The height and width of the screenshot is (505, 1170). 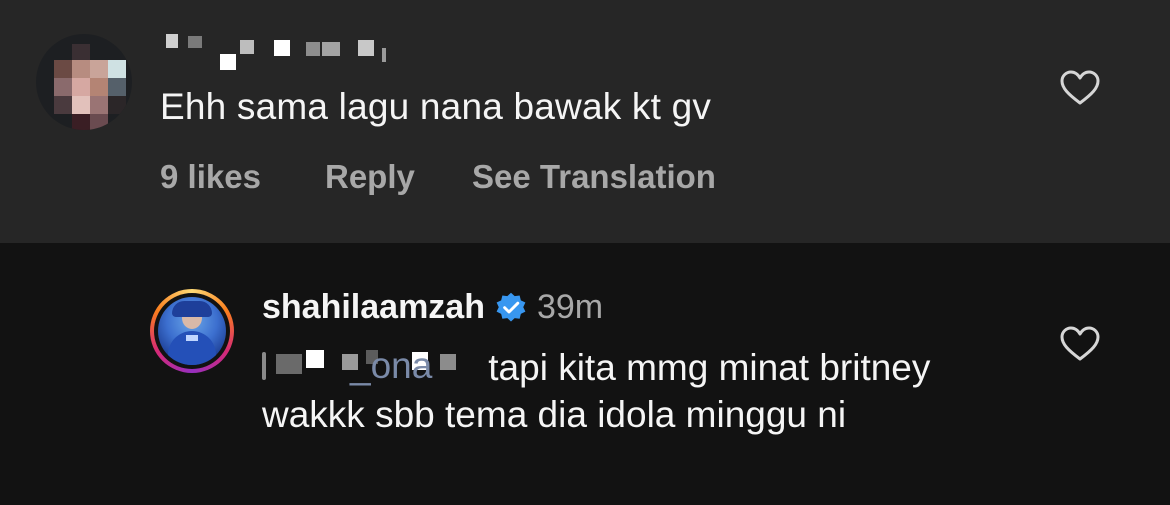 I want to click on reply-username: shahilaamzah, so click(x=373, y=307).